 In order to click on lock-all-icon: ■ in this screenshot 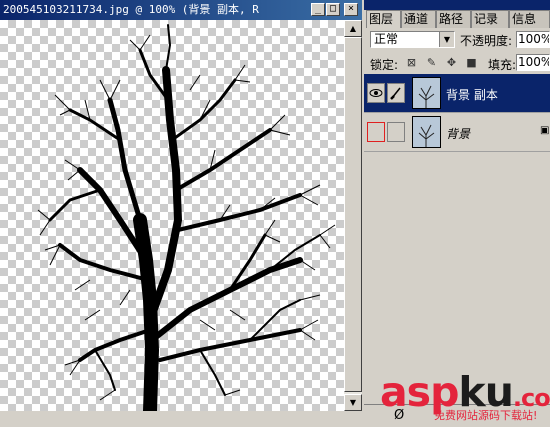, I will do `click(471, 62)`.